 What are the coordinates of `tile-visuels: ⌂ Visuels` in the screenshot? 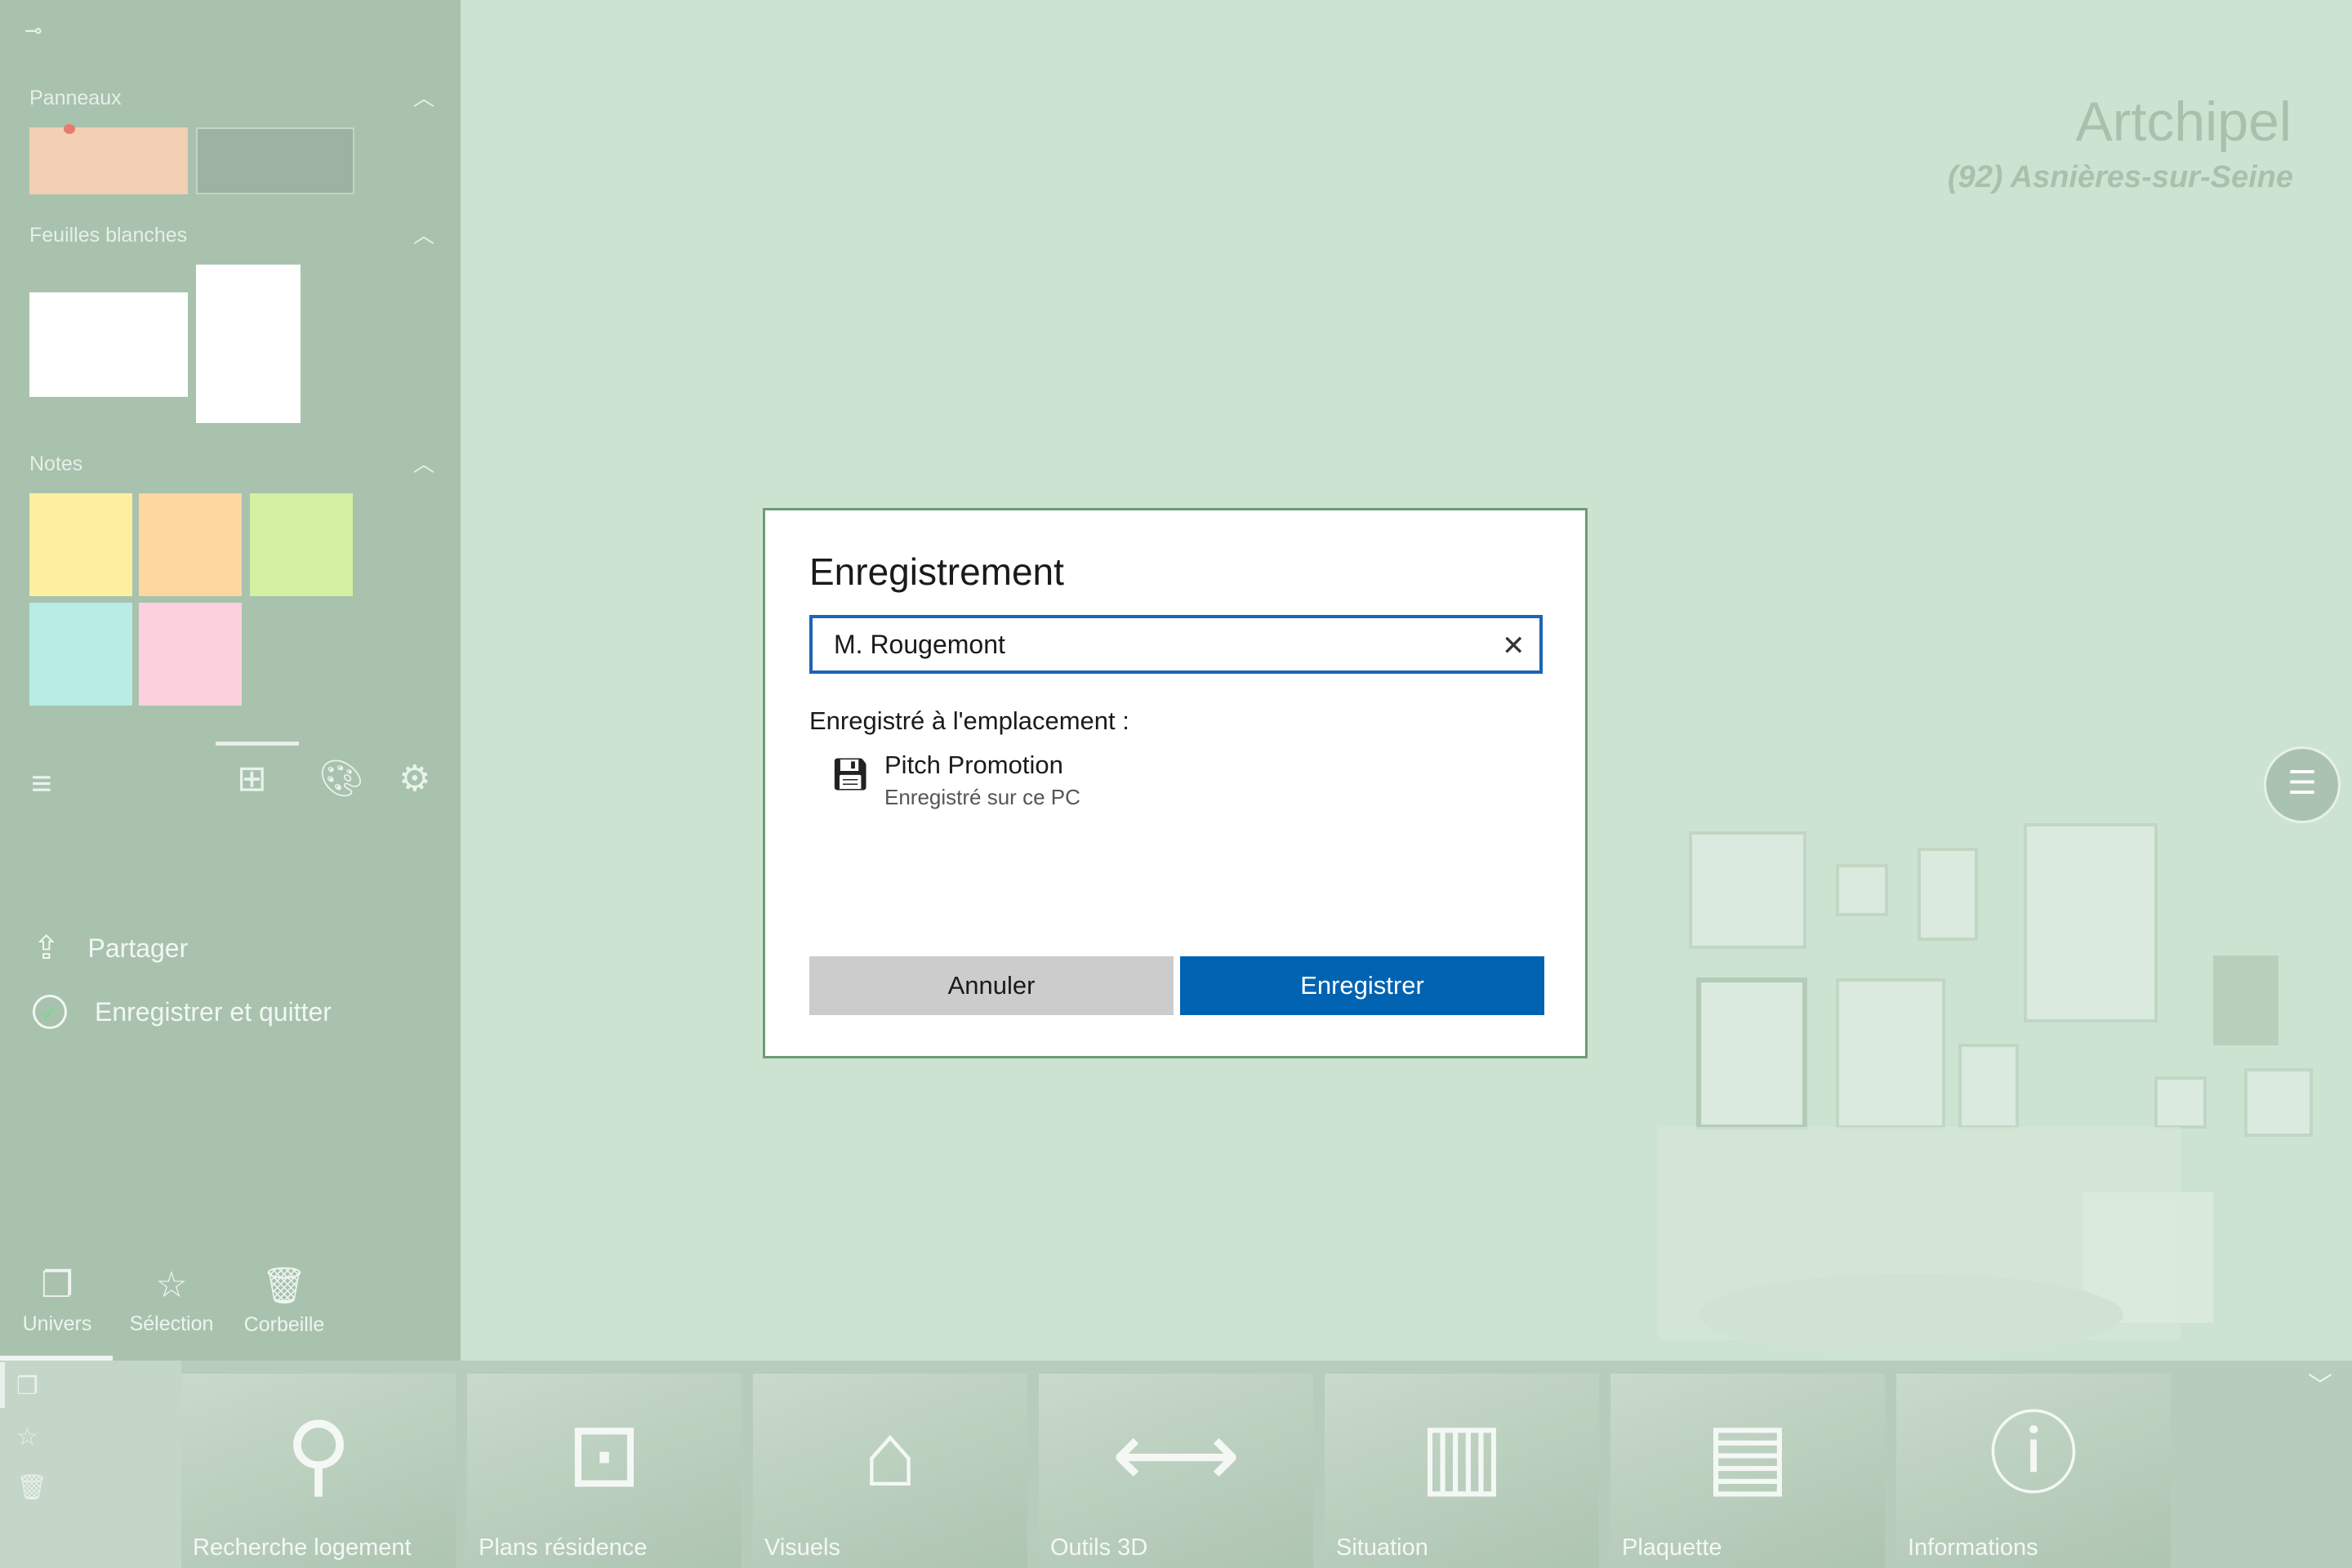 It's located at (890, 1471).